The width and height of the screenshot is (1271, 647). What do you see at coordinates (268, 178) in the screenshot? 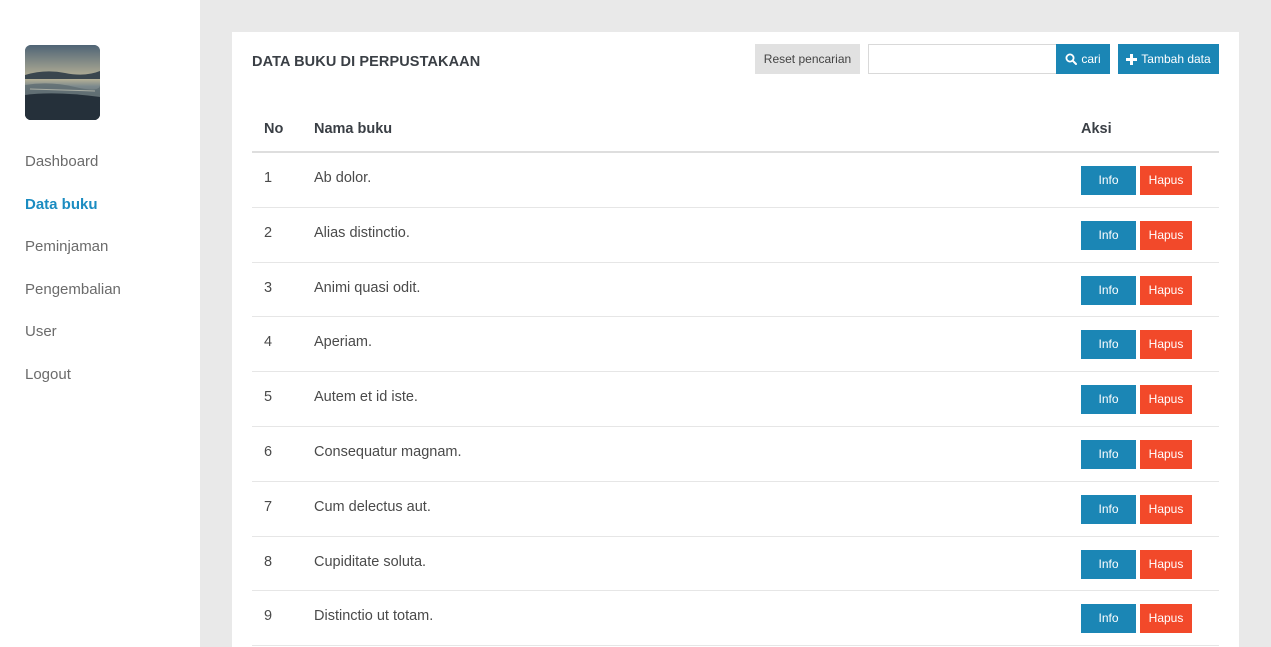
I see `row-number: 1` at bounding box center [268, 178].